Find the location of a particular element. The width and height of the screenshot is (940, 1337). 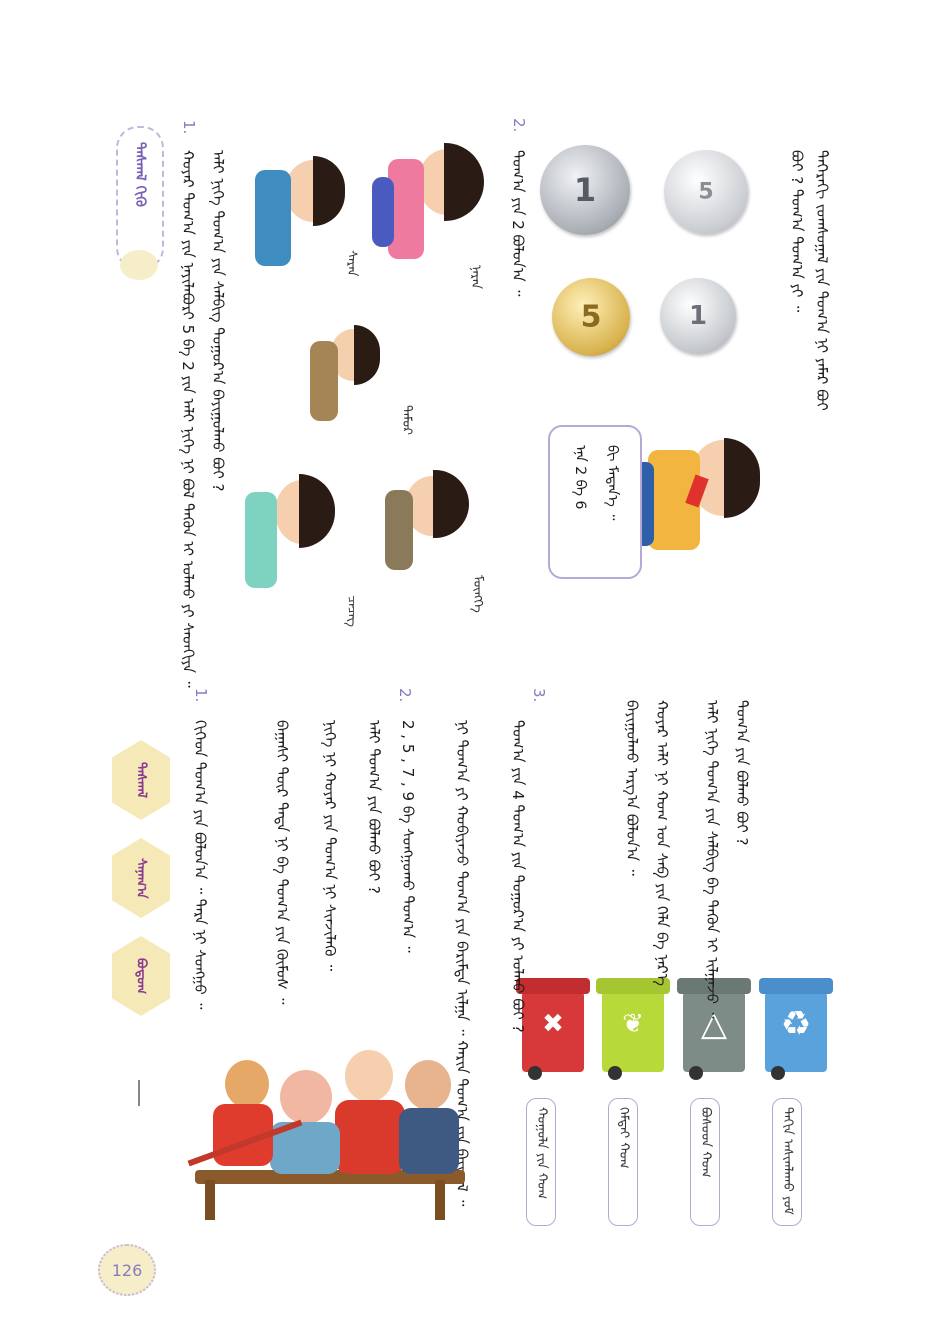

girl-on-phone-monkey-shirt-illustration is located at coordinates (430, 535).